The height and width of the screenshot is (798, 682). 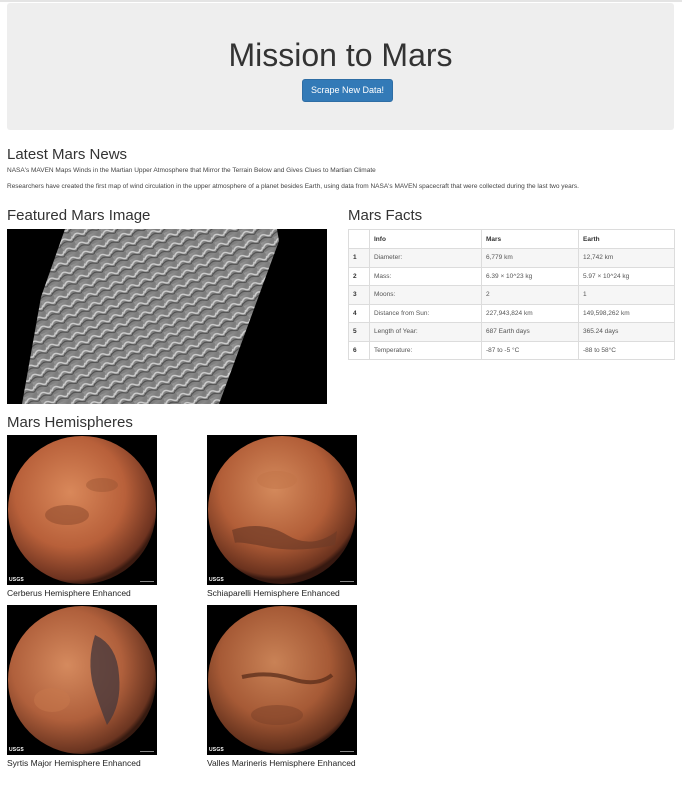 I want to click on valles-marineris-hemisphere-image: USGS, so click(x=282, y=680).